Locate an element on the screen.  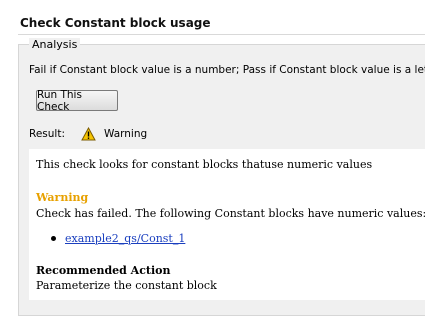
bullet is located at coordinates (53, 238).